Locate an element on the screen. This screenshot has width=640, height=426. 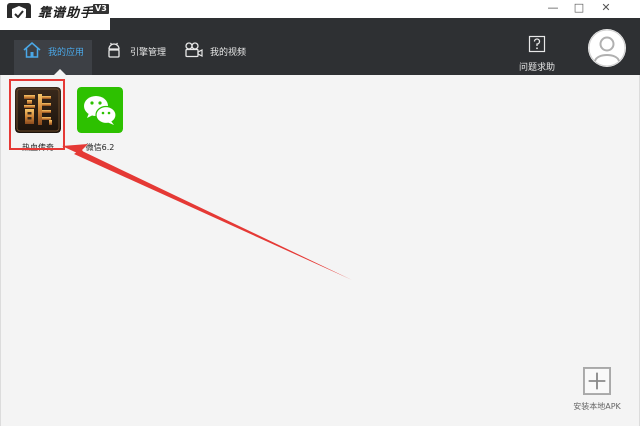
android-icon is located at coordinates (114, 50).